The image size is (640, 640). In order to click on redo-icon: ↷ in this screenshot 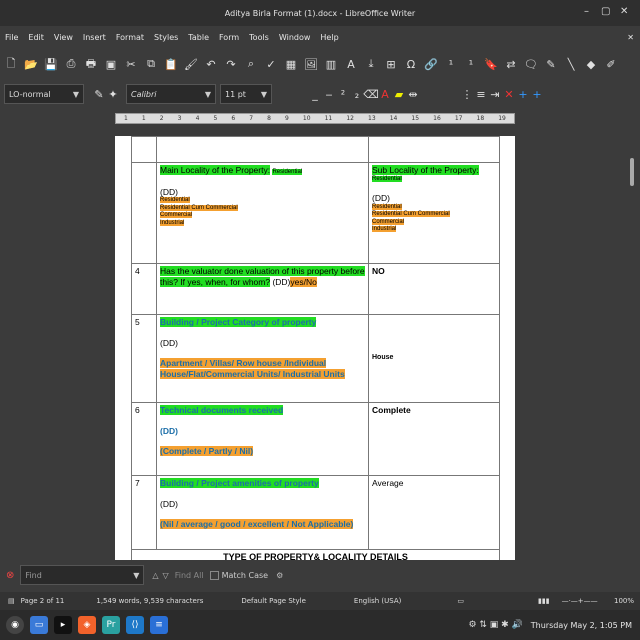, I will do `click(231, 64)`.